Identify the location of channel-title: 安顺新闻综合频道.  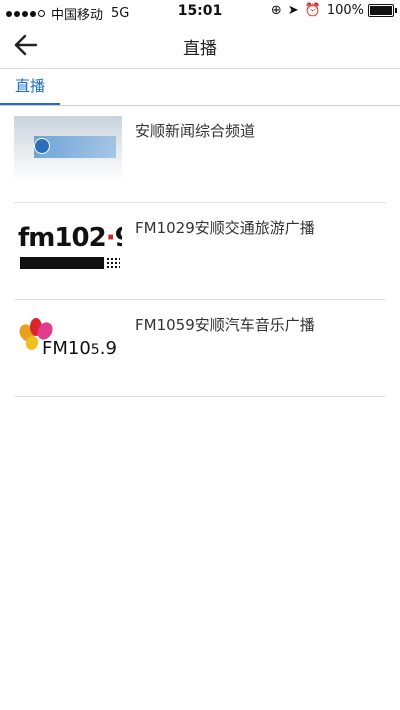
(195, 131).